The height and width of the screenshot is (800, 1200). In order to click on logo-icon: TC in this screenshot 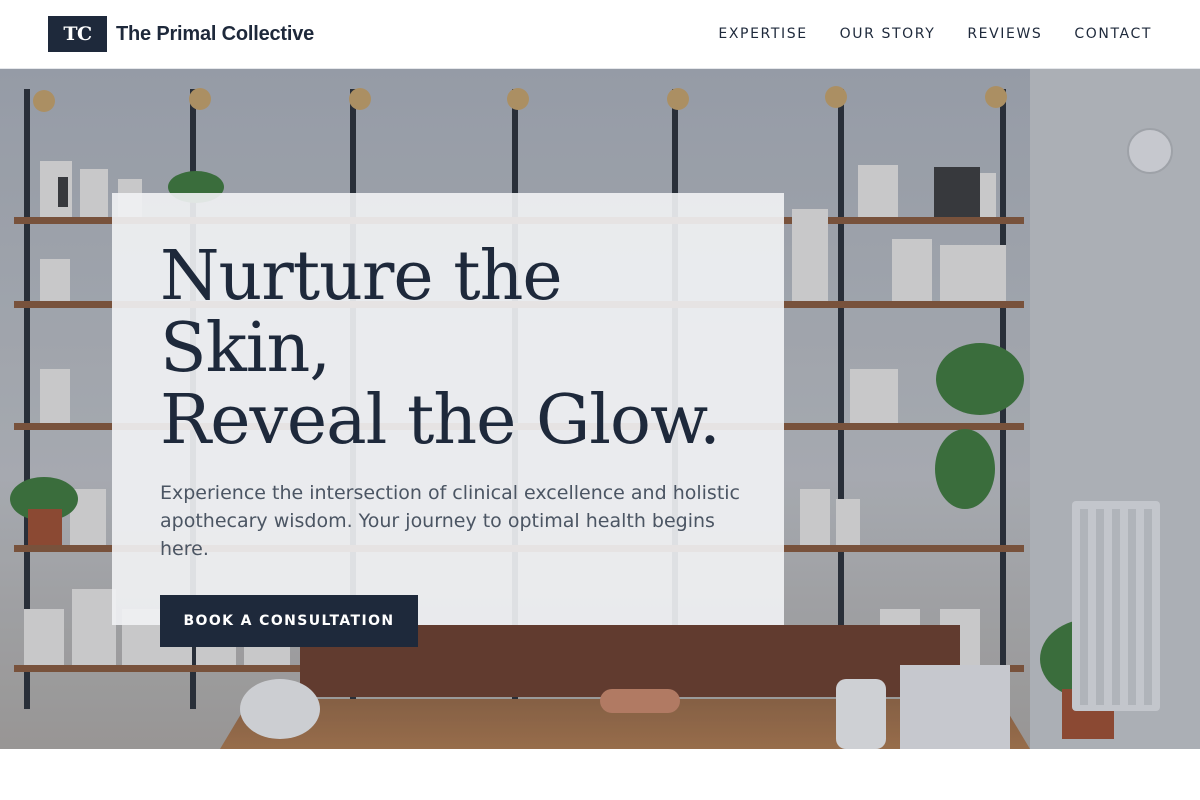, I will do `click(77, 34)`.